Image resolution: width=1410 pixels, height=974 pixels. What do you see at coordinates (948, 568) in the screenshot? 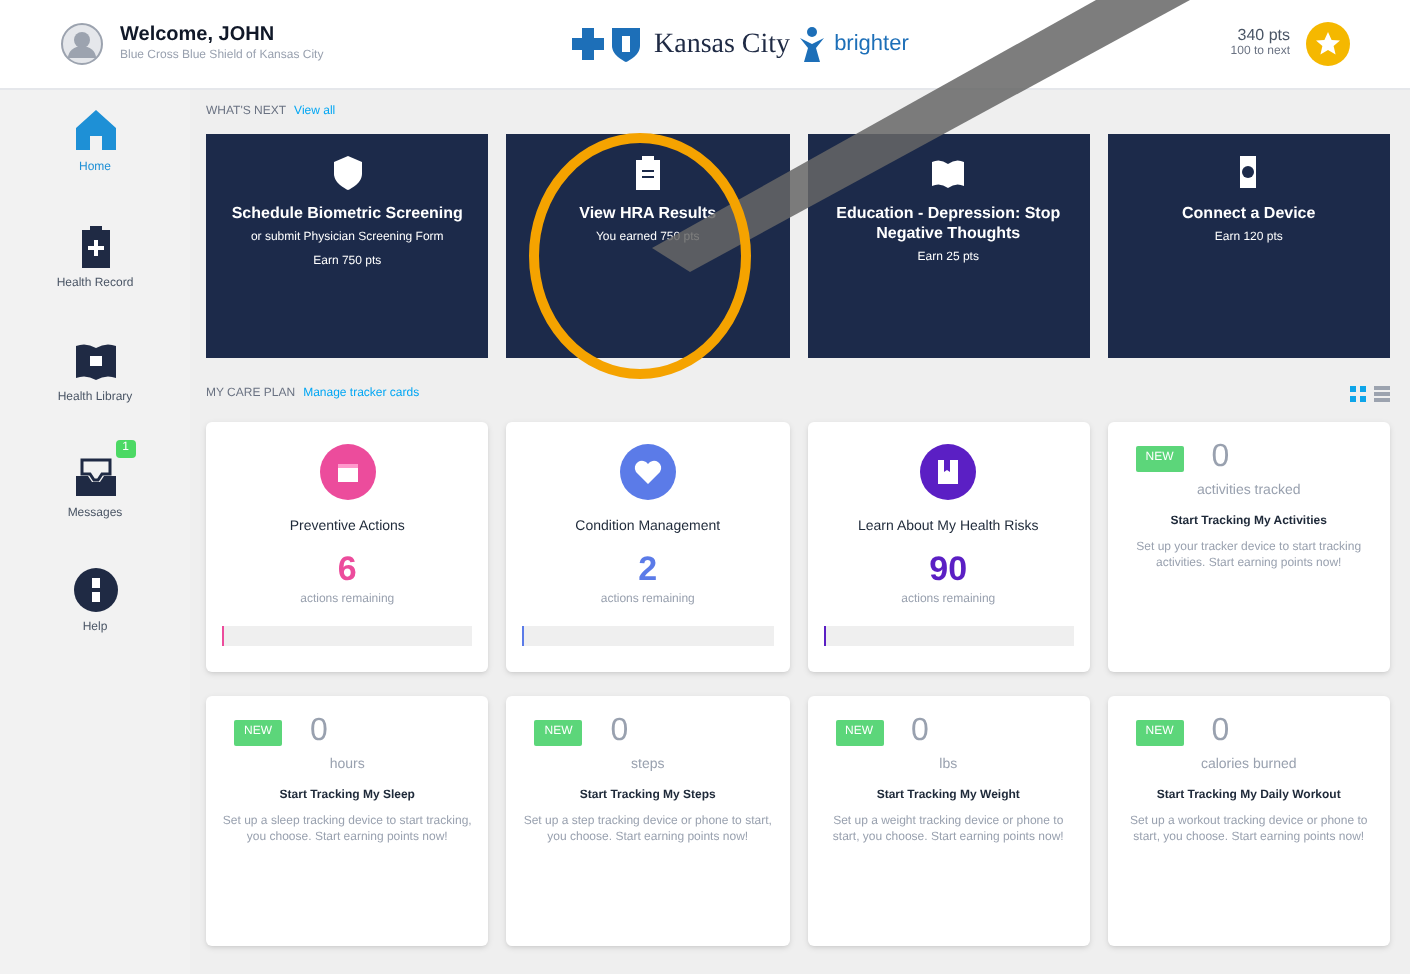
I see `remaining-count: 90` at bounding box center [948, 568].